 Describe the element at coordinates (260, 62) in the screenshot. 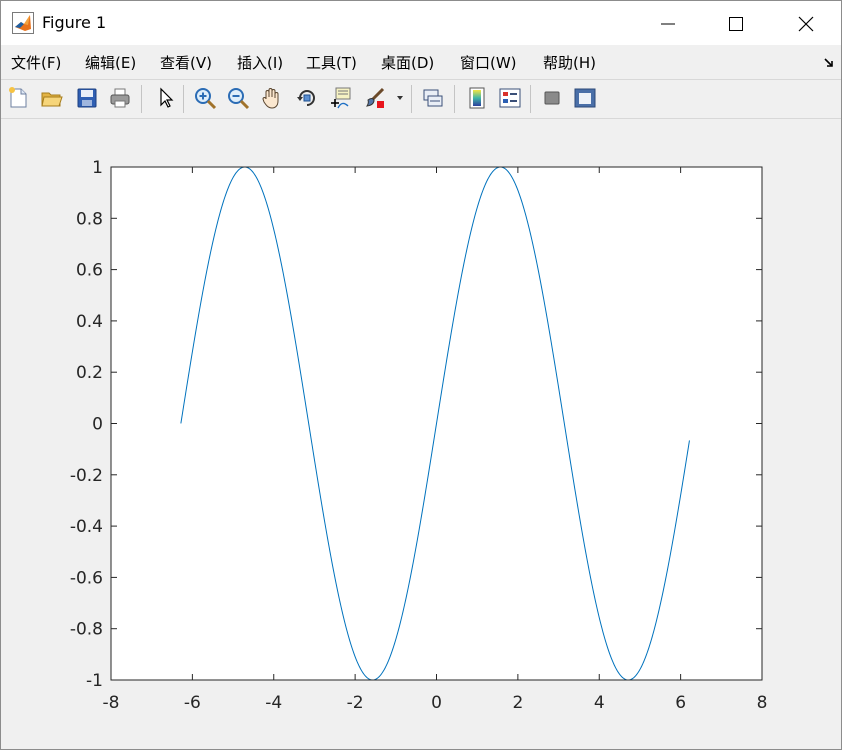

I see `menu-insert: 插入(I)` at that location.